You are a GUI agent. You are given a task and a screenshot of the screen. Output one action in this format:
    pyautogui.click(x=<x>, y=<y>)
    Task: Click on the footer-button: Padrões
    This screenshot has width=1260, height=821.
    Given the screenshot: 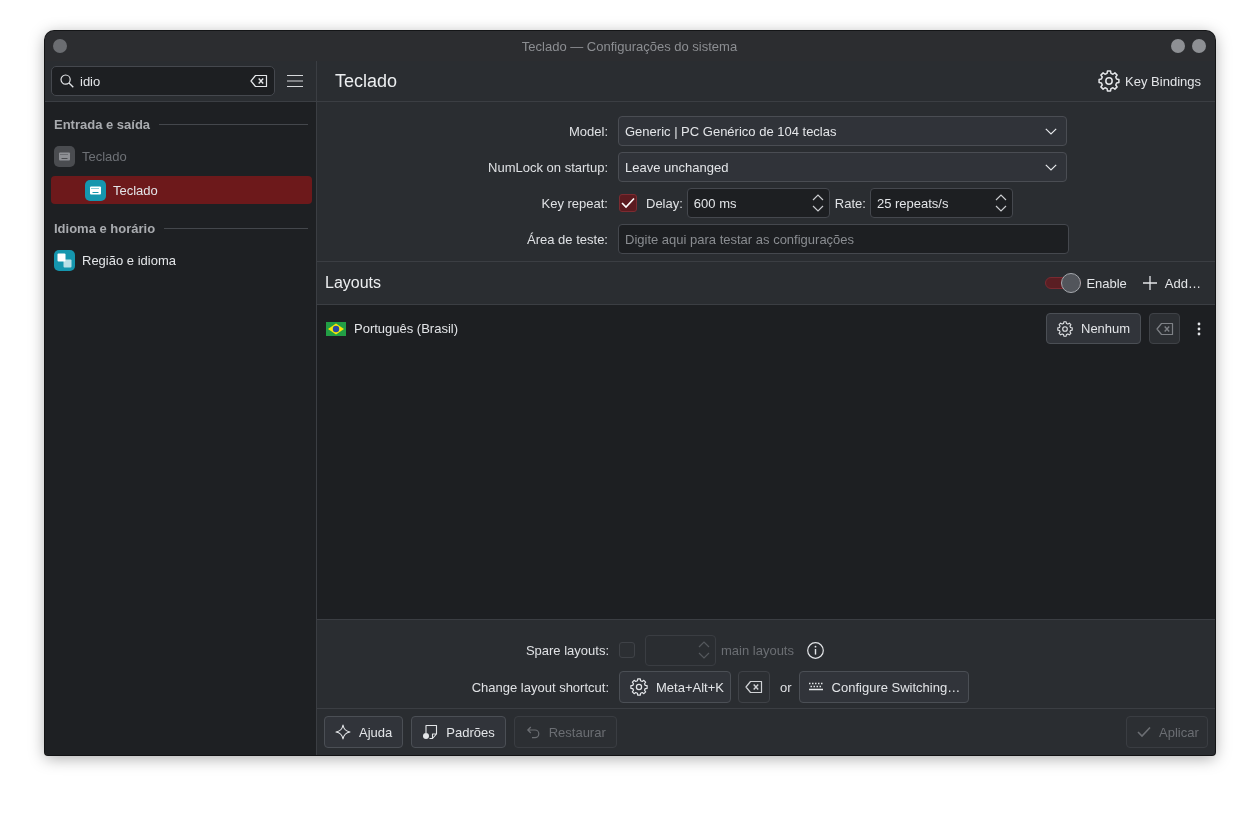 What is the action you would take?
    pyautogui.click(x=458, y=732)
    